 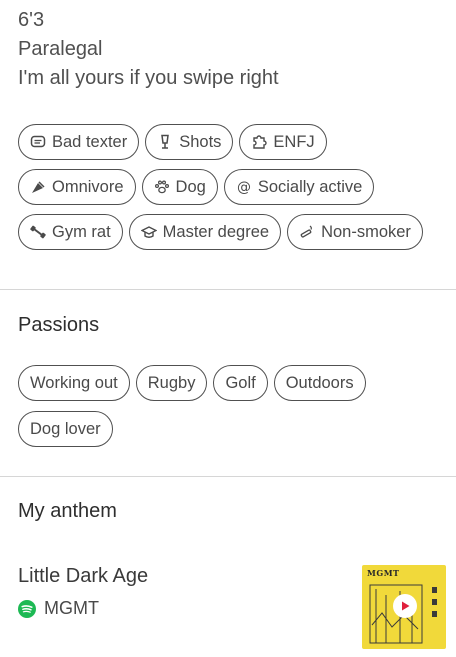 I want to click on puzzle-icon, so click(x=259, y=142).